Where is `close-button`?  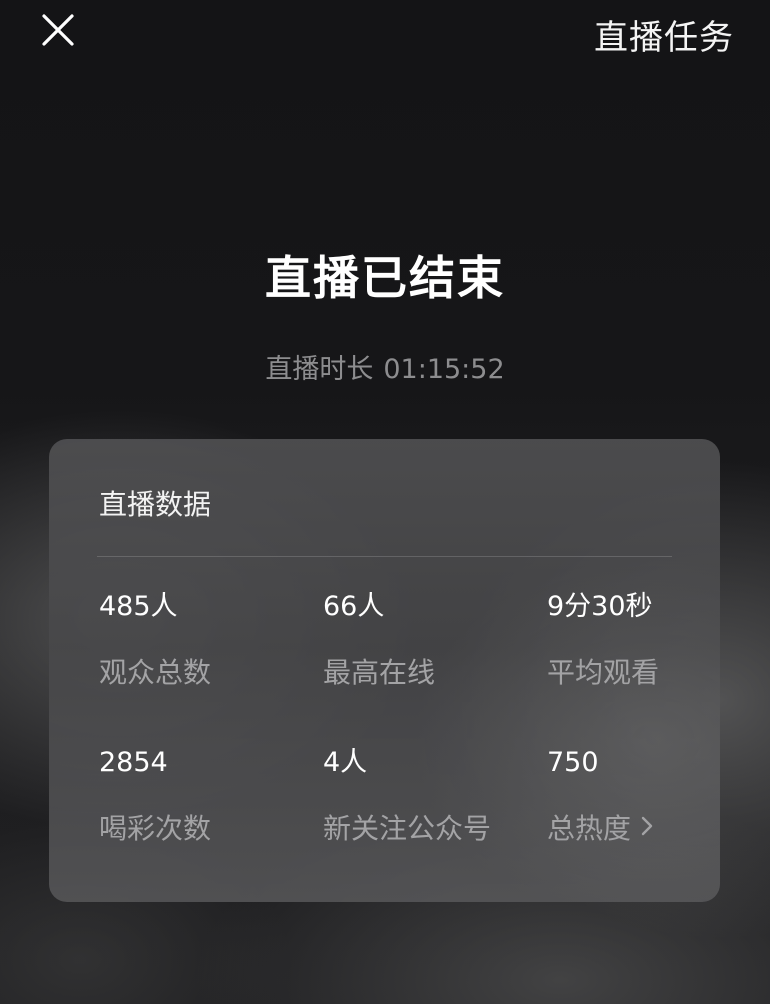 close-button is located at coordinates (58, 30).